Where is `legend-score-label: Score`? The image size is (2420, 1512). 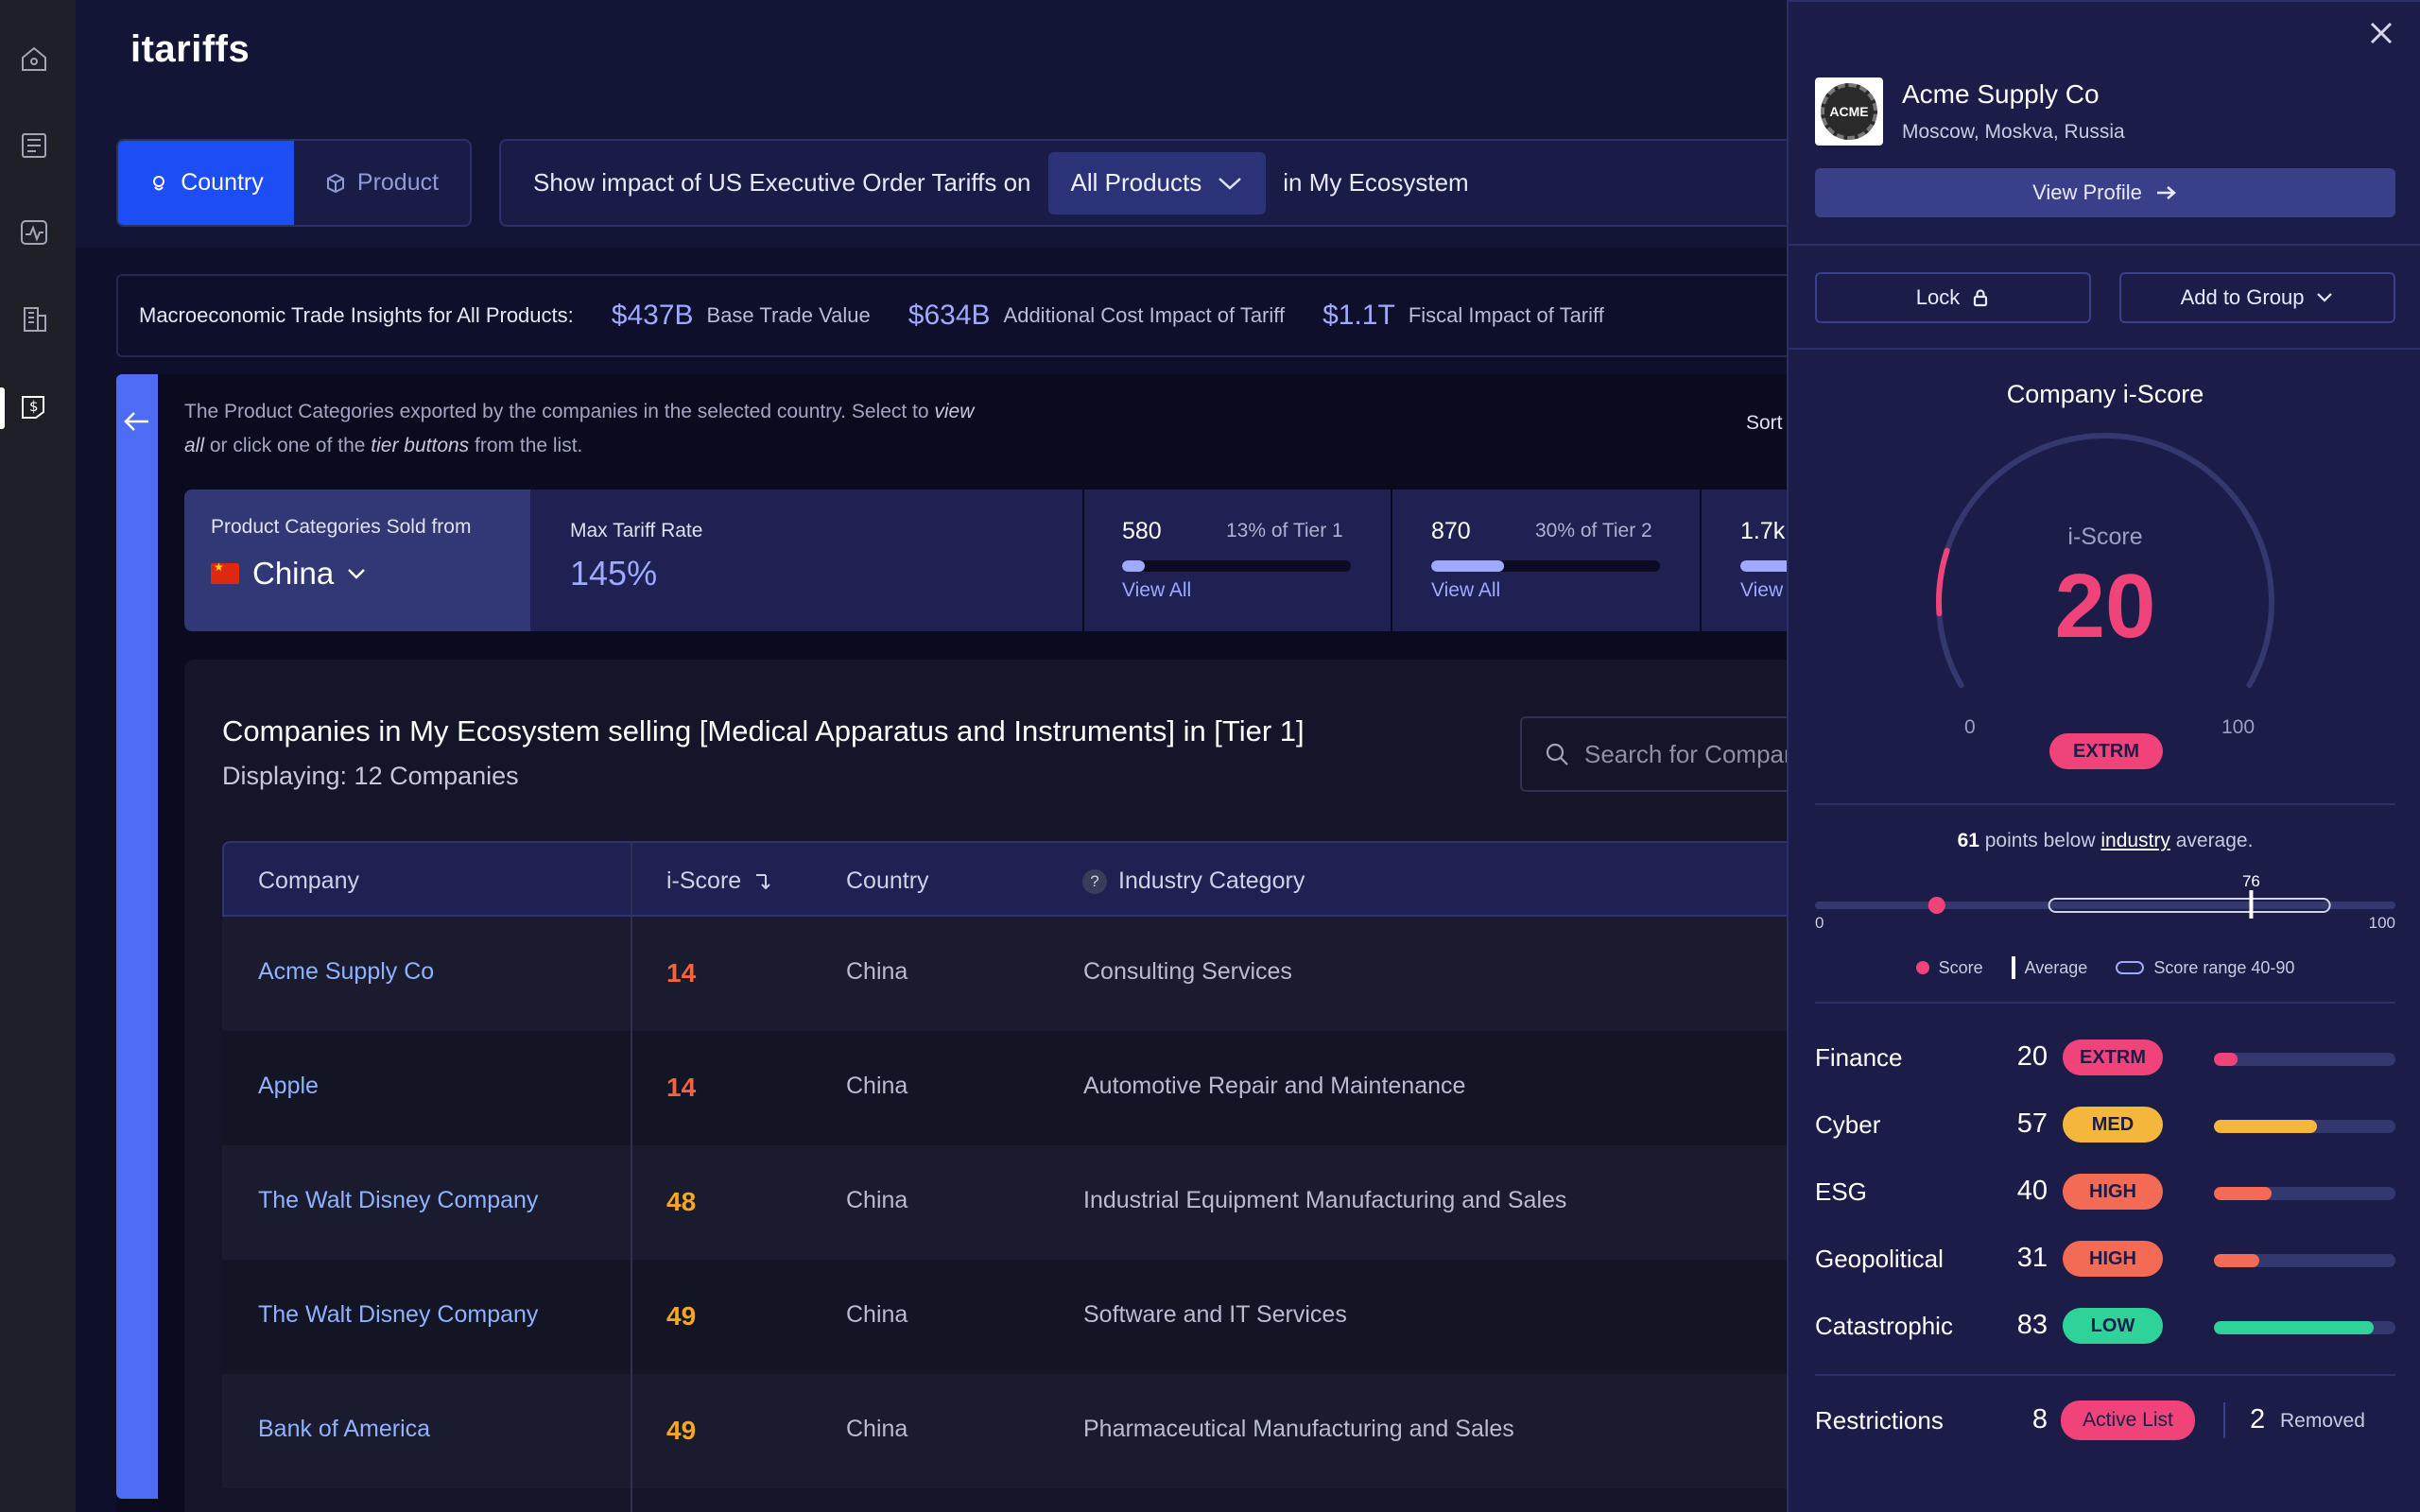 legend-score-label: Score is located at coordinates (1961, 967).